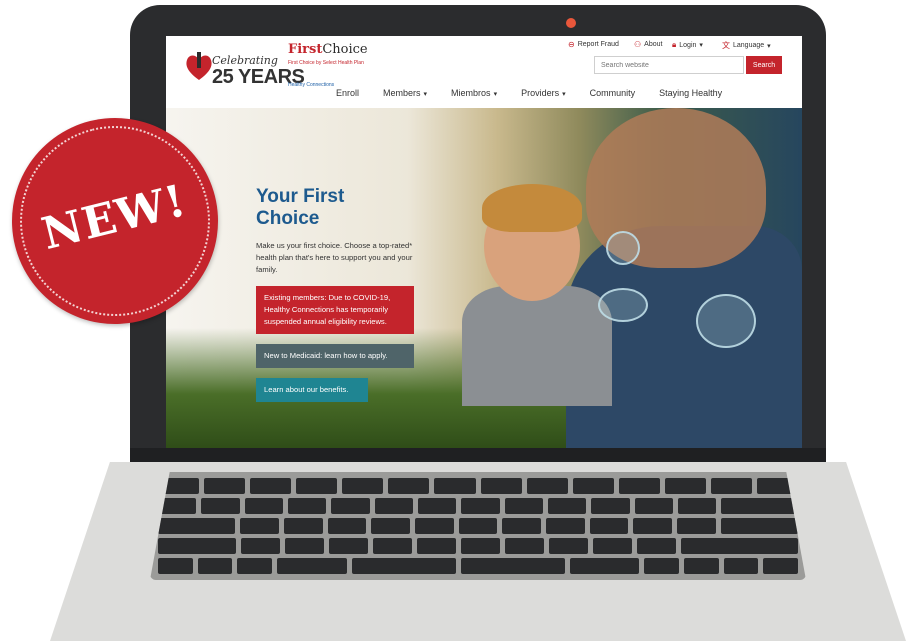  Describe the element at coordinates (199, 66) in the screenshot. I see `heart-logo-icon` at that location.